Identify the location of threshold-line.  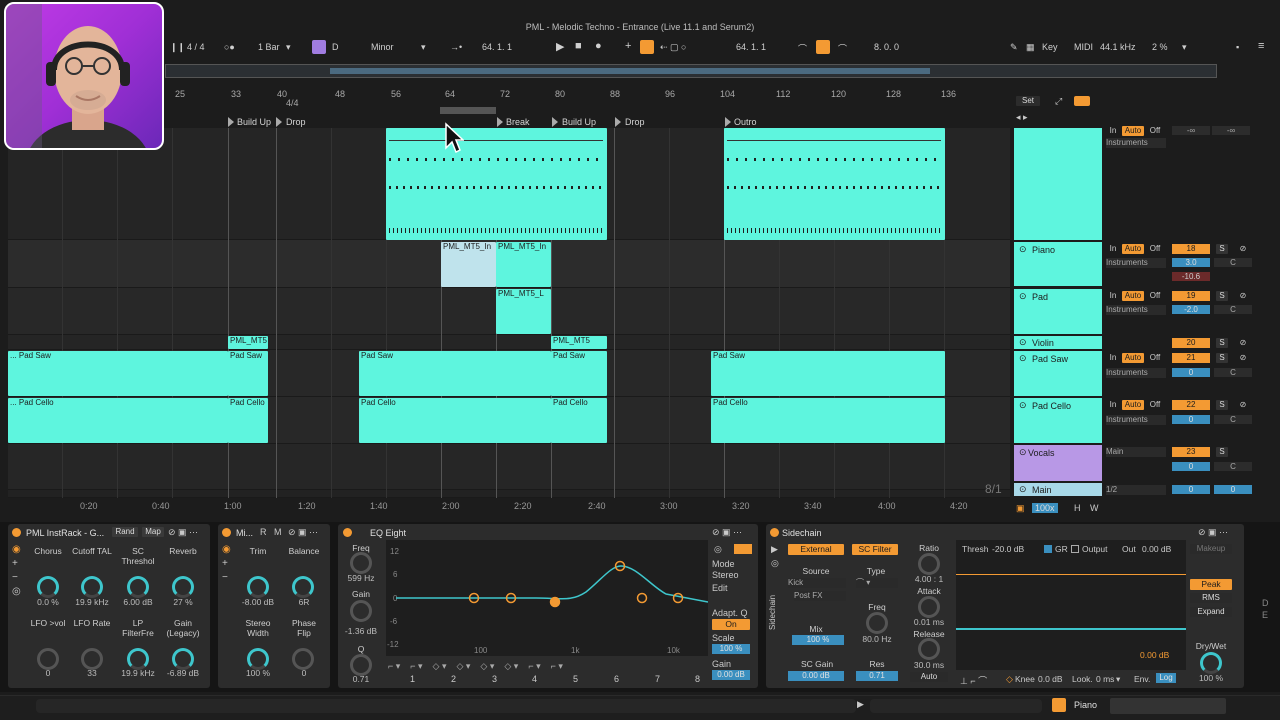
(1071, 574).